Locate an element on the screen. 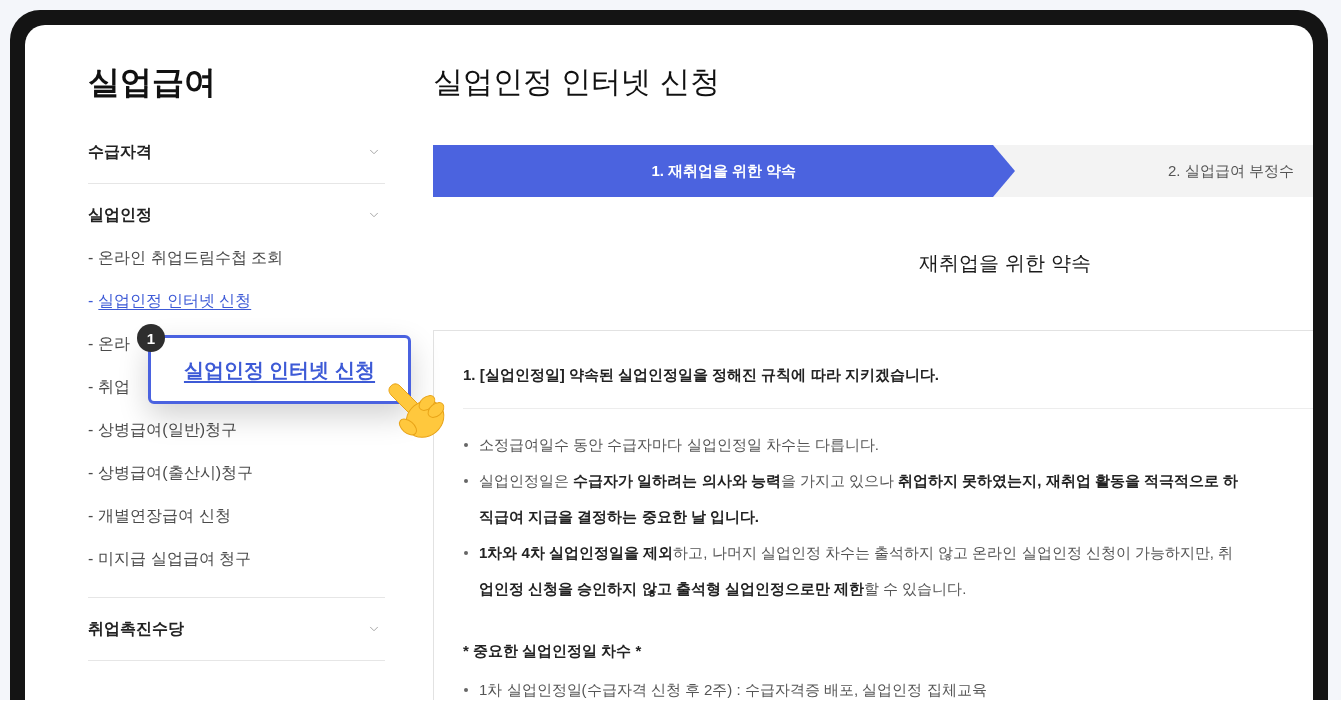 The image size is (1341, 714). note-title: * 중요한 실업인정일 차수 * is located at coordinates (553, 651).